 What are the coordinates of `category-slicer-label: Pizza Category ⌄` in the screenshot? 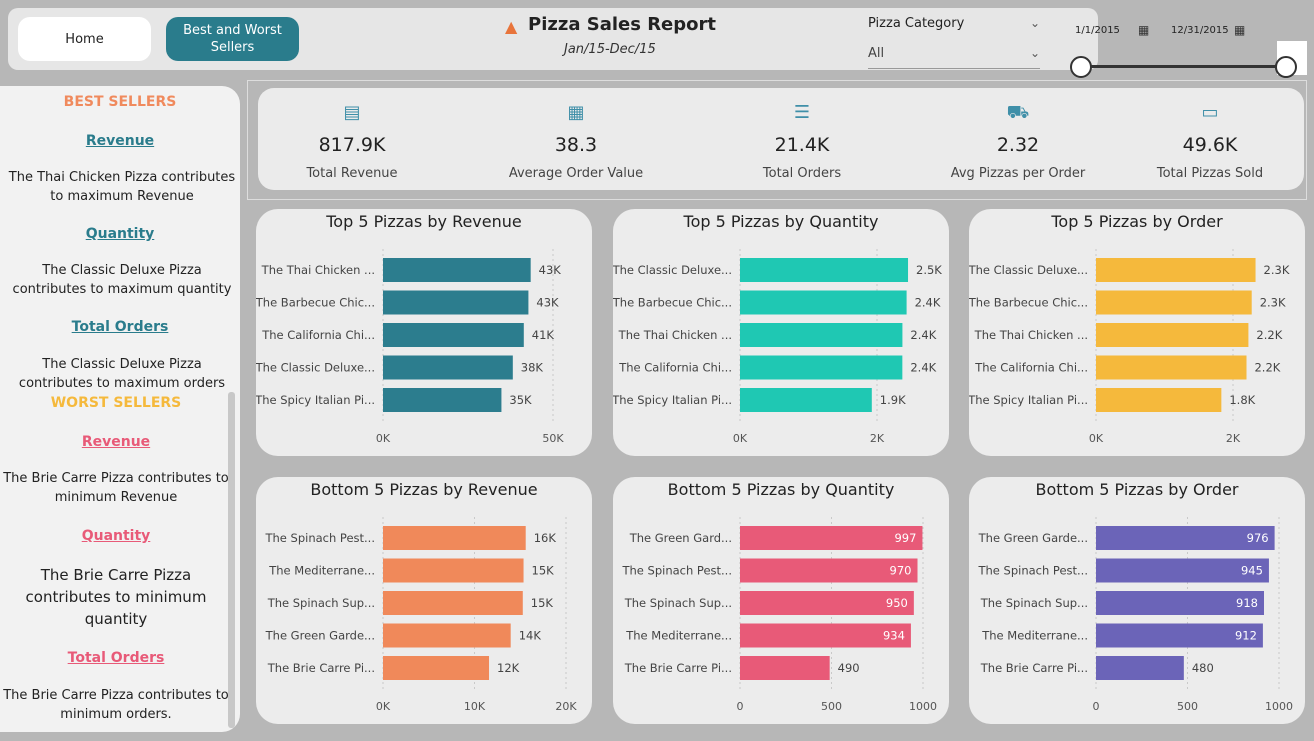 It's located at (954, 27).